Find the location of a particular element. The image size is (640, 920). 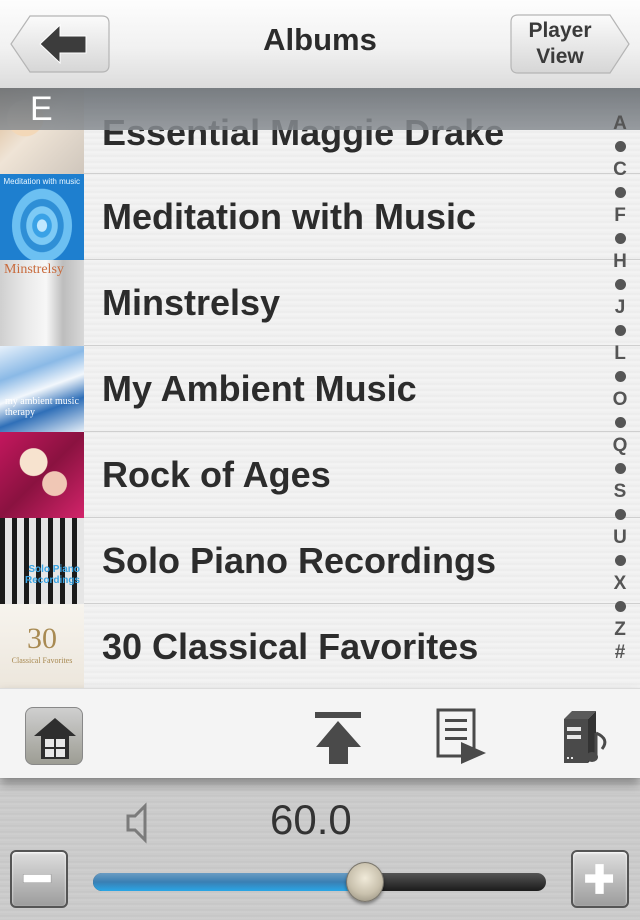

album-row: Rock of Ages is located at coordinates (320, 475).